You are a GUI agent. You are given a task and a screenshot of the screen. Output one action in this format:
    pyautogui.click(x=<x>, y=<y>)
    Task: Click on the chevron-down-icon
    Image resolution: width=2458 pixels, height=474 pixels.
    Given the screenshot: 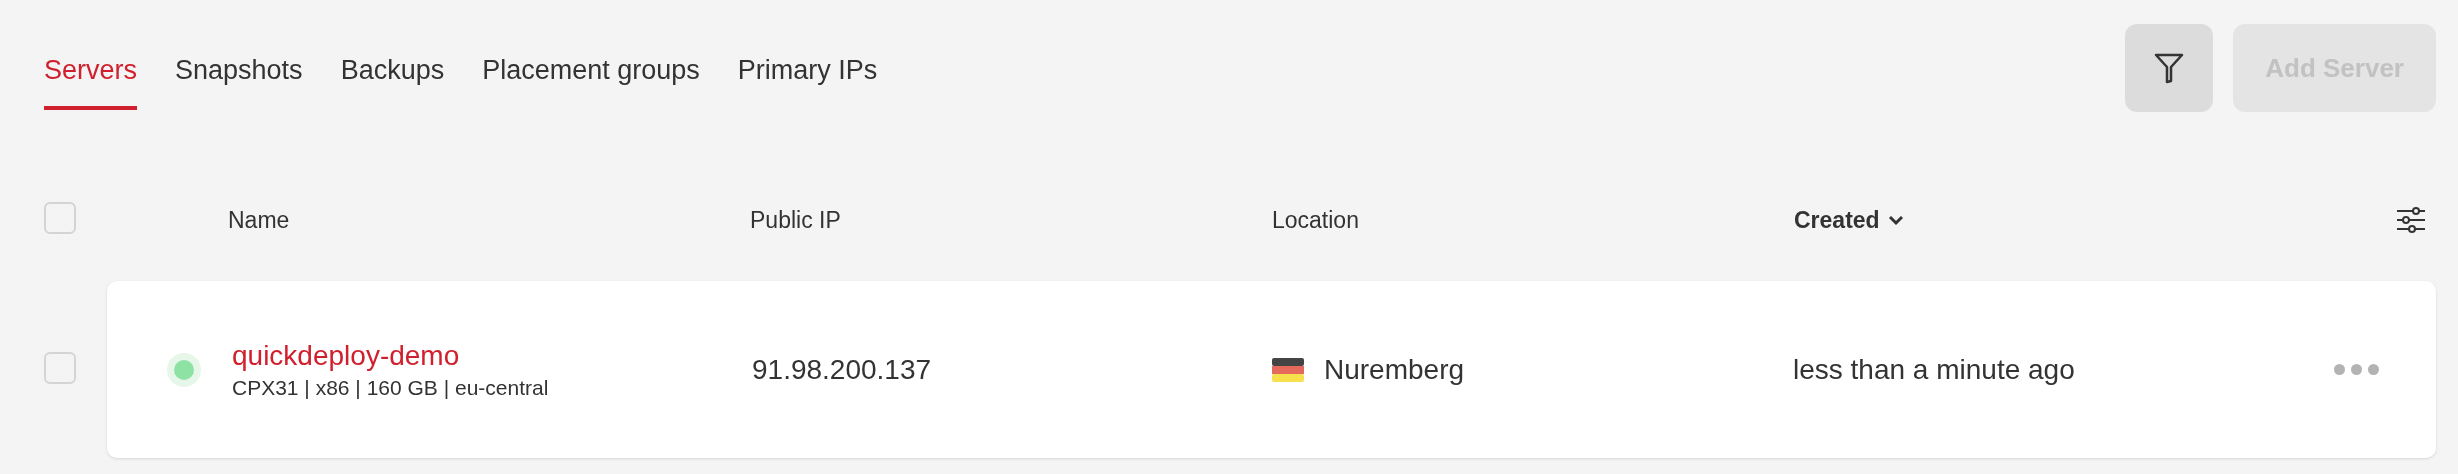 What is the action you would take?
    pyautogui.click(x=1895, y=220)
    